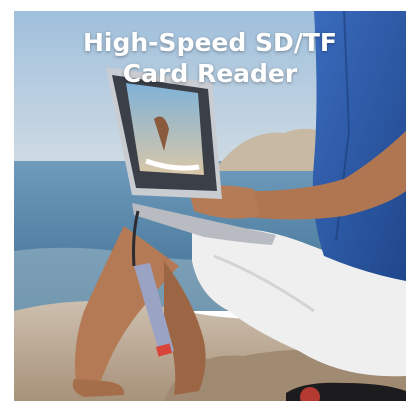  Describe the element at coordinates (210, 42) in the screenshot. I see `headline-line-1: High-Speed SD/TF` at that location.